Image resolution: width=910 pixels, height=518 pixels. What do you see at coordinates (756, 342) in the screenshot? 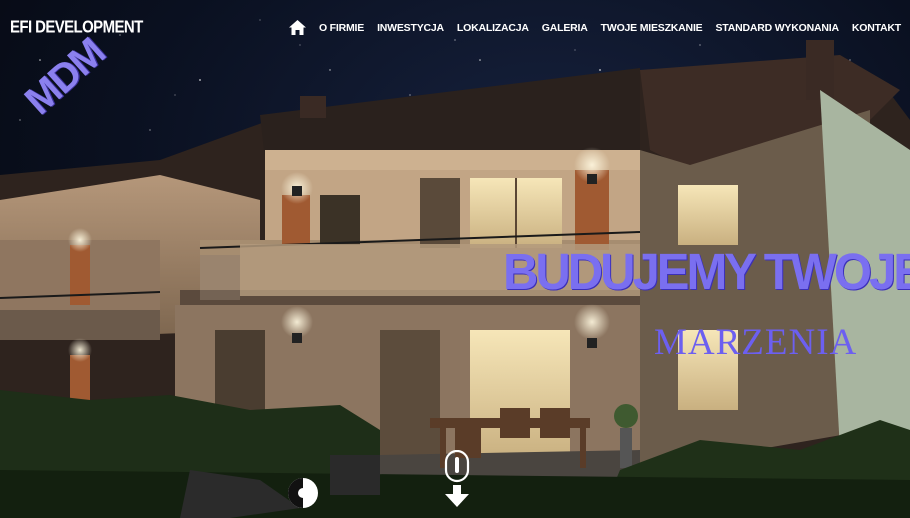
I see `hero-subheadline: MARZENIA` at bounding box center [756, 342].